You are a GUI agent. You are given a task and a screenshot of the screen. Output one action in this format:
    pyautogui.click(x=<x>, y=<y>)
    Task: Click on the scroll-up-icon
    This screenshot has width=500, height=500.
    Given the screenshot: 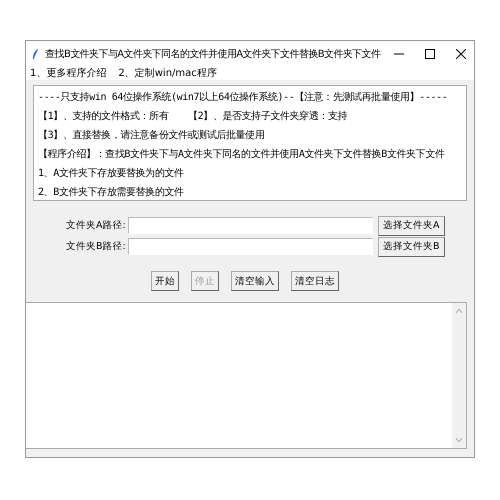 What is the action you would take?
    pyautogui.click(x=459, y=311)
    